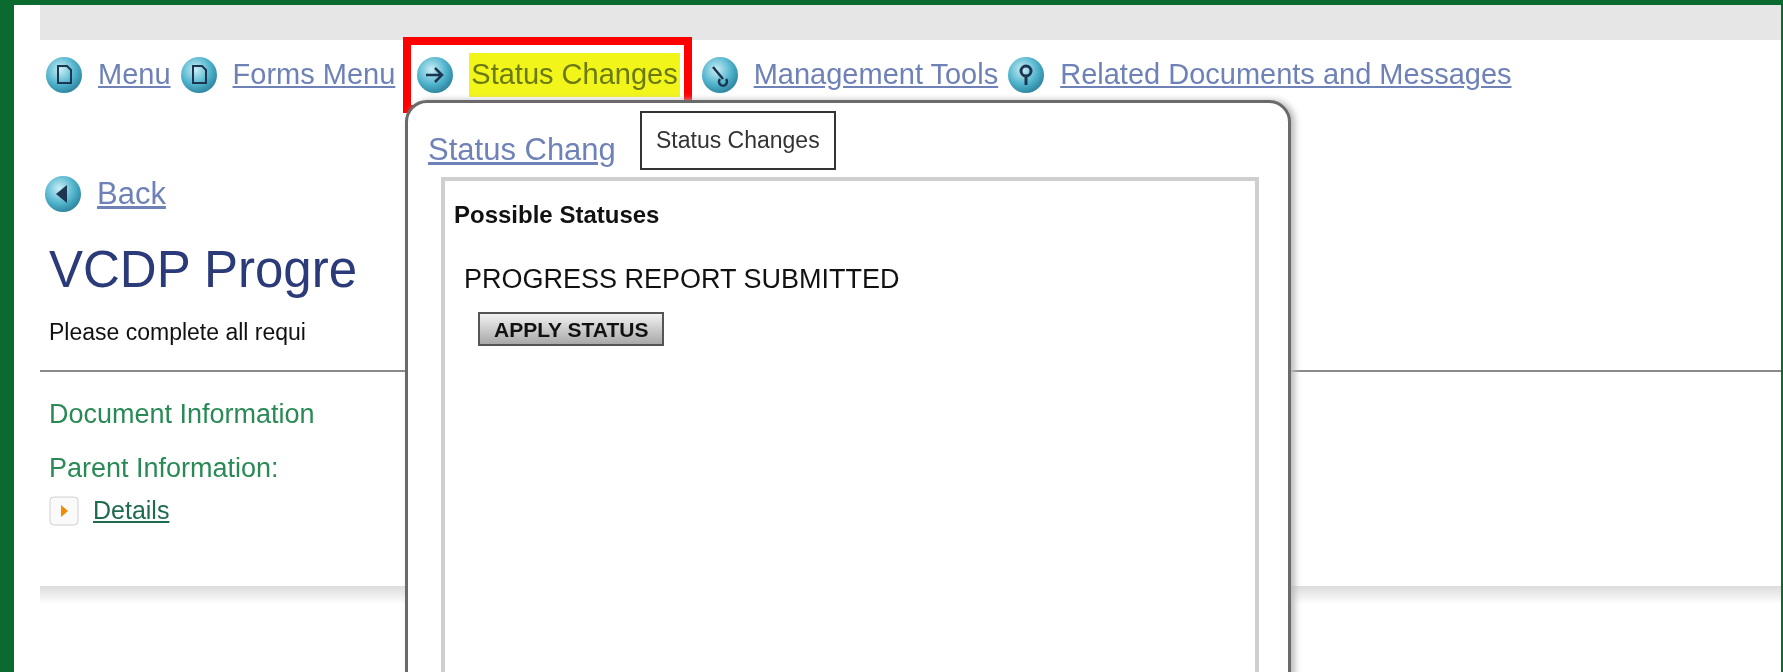 The width and height of the screenshot is (1783, 672). I want to click on nav-link: Management Tools, so click(849, 75).